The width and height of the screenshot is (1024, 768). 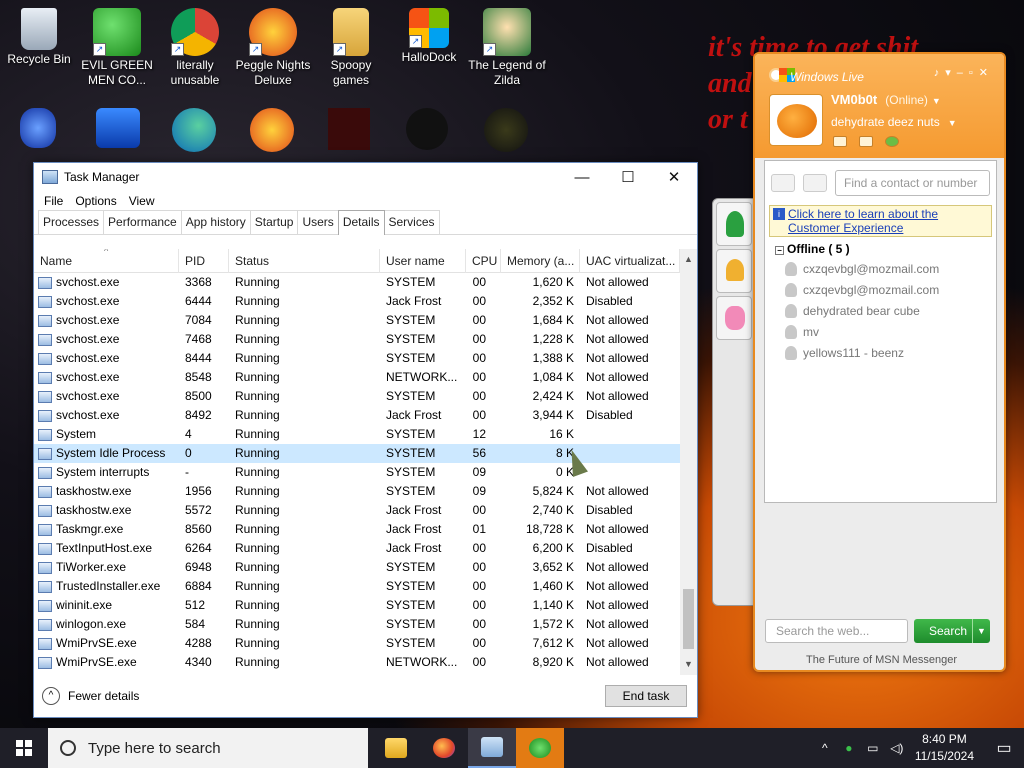 I want to click on yashma-icon, so click(x=506, y=130).